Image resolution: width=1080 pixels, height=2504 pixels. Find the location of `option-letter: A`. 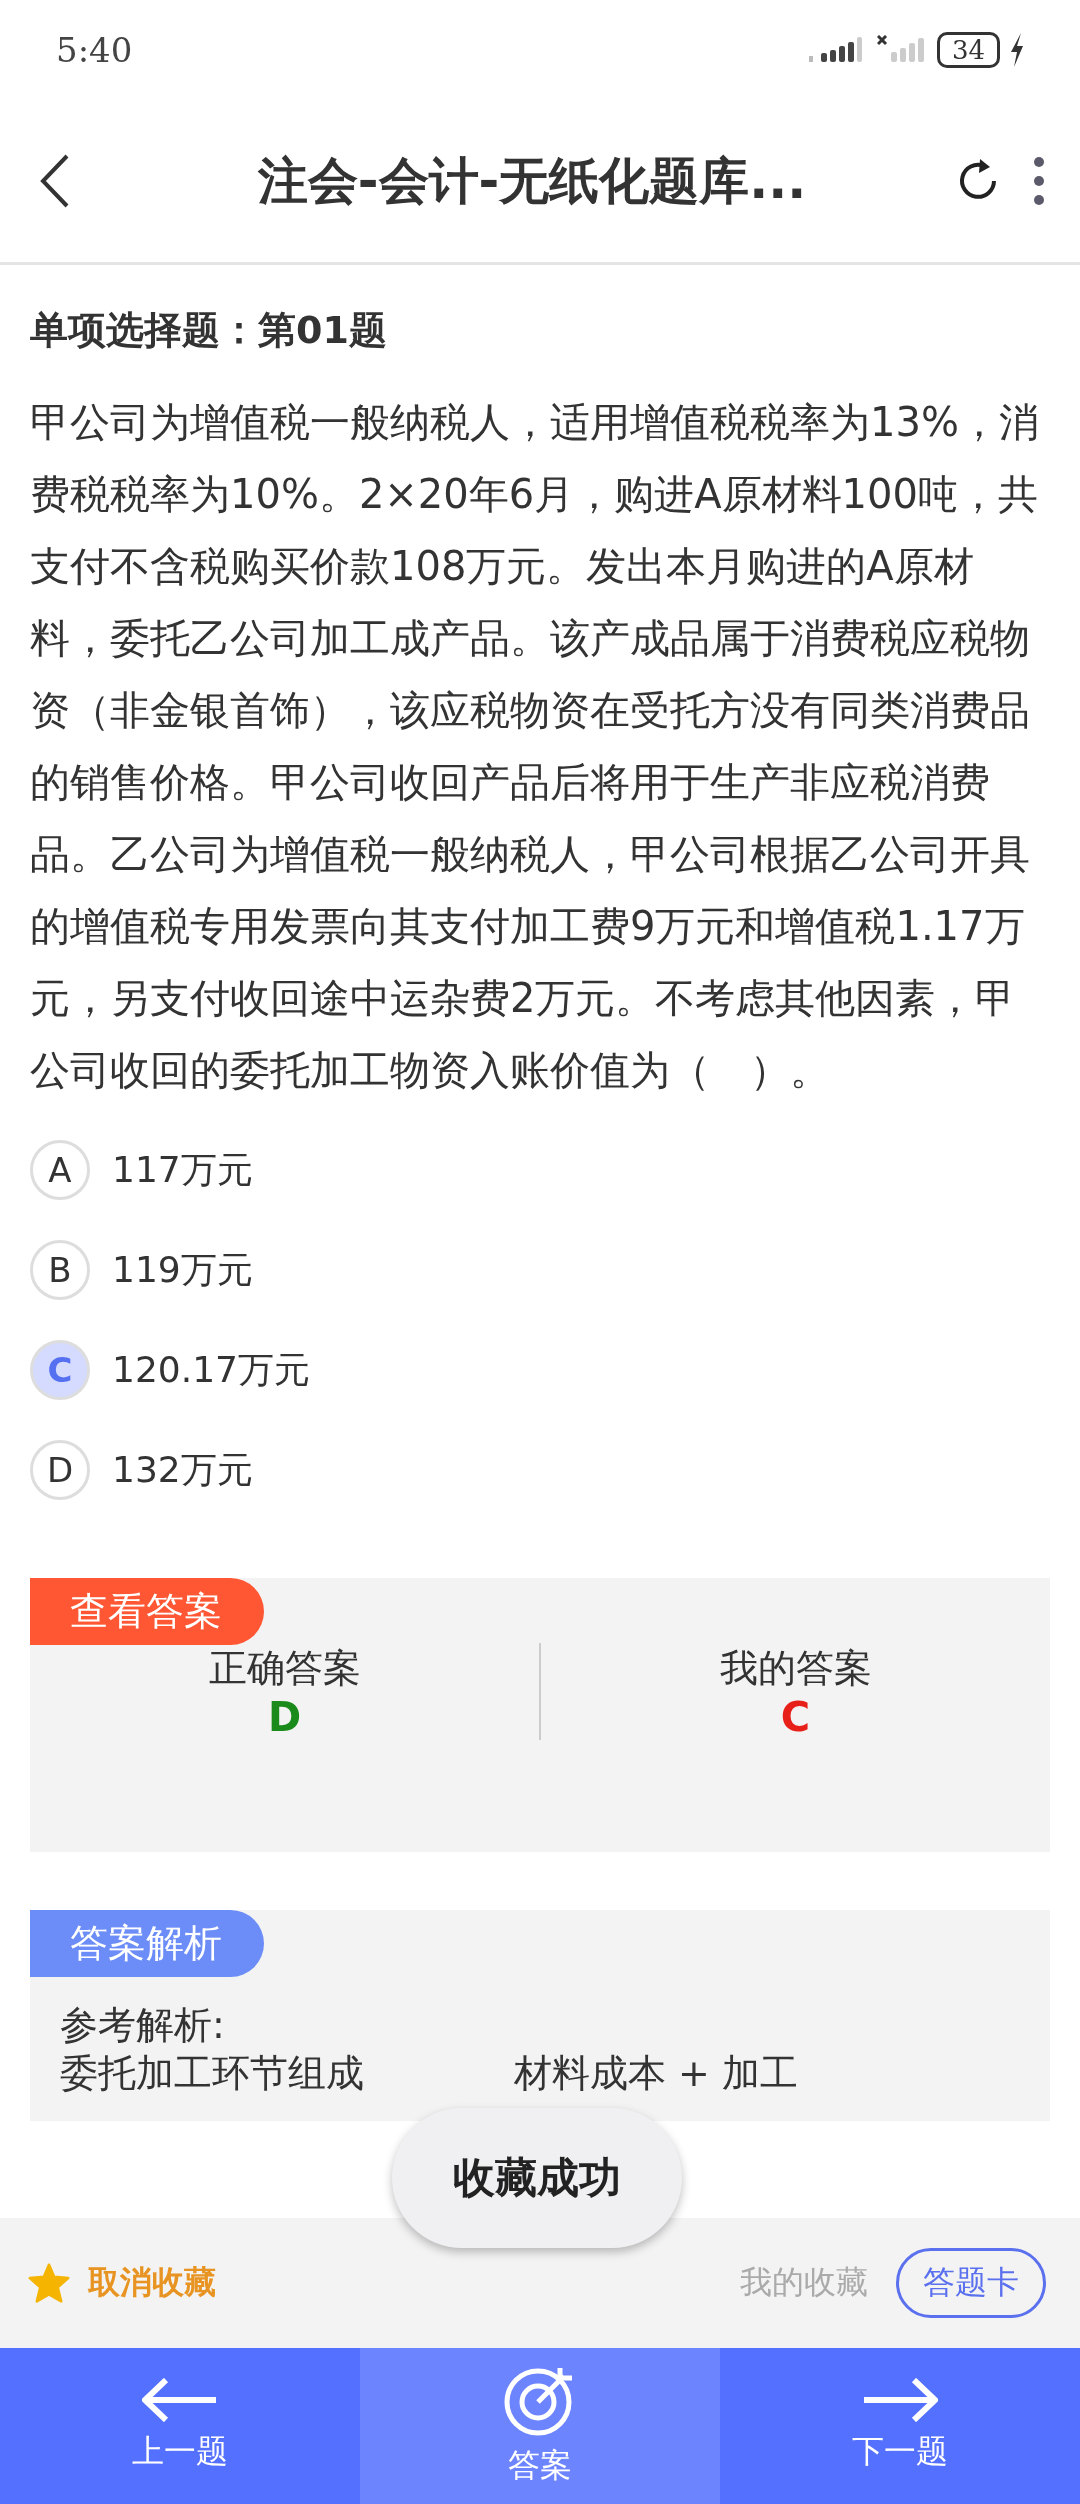

option-letter: A is located at coordinates (60, 1170).